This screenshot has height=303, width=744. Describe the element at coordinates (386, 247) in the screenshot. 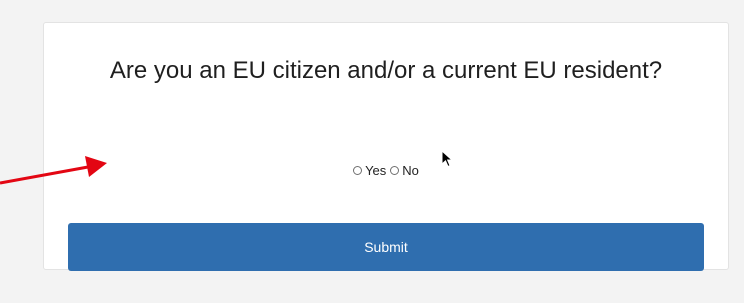

I see `submit-button: Submit` at that location.